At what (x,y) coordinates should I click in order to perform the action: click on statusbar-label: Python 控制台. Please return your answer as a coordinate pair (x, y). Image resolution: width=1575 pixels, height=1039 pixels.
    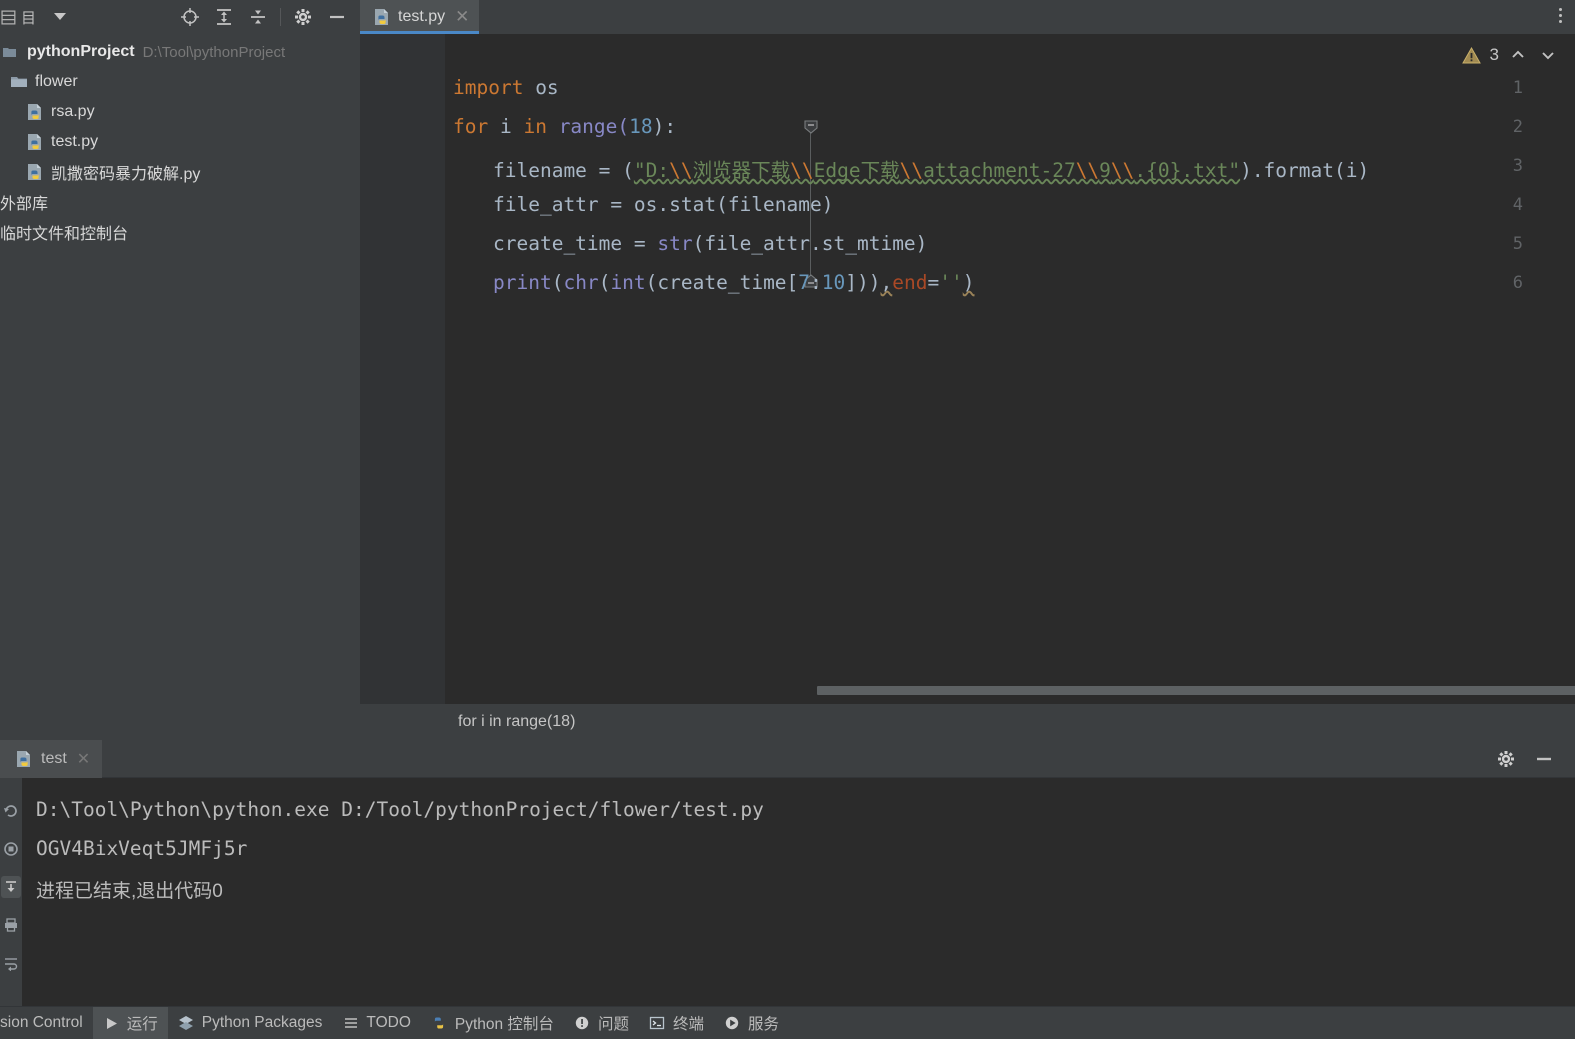
    Looking at the image, I should click on (504, 1024).